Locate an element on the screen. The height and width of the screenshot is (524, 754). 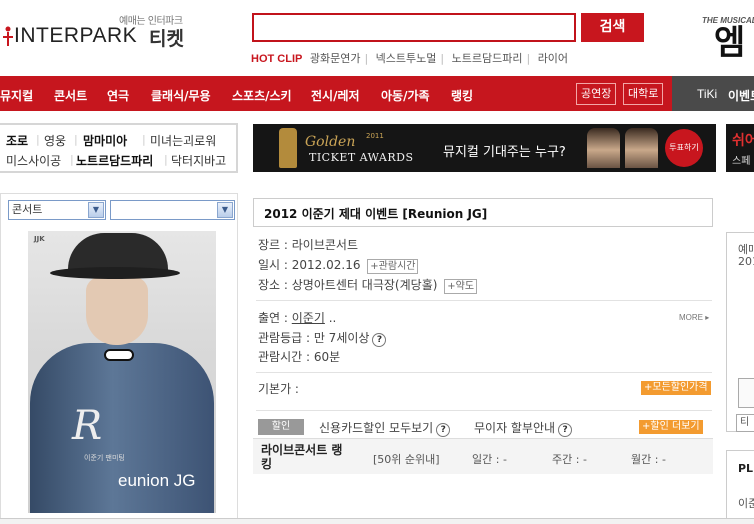
interpark-logo: 예매는 인터파크 INTERPARK 티켓 is located at coordinates (120, 30).